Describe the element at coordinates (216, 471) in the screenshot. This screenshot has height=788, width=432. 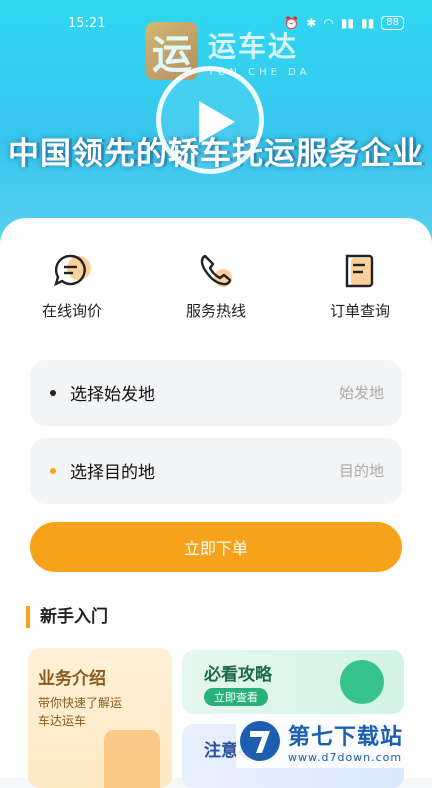
I see `destination-field: 选择目的地 目的地` at that location.